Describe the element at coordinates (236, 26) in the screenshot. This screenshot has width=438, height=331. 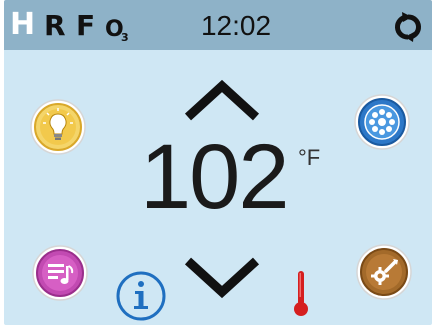
I see `clock-display: 12:02` at that location.